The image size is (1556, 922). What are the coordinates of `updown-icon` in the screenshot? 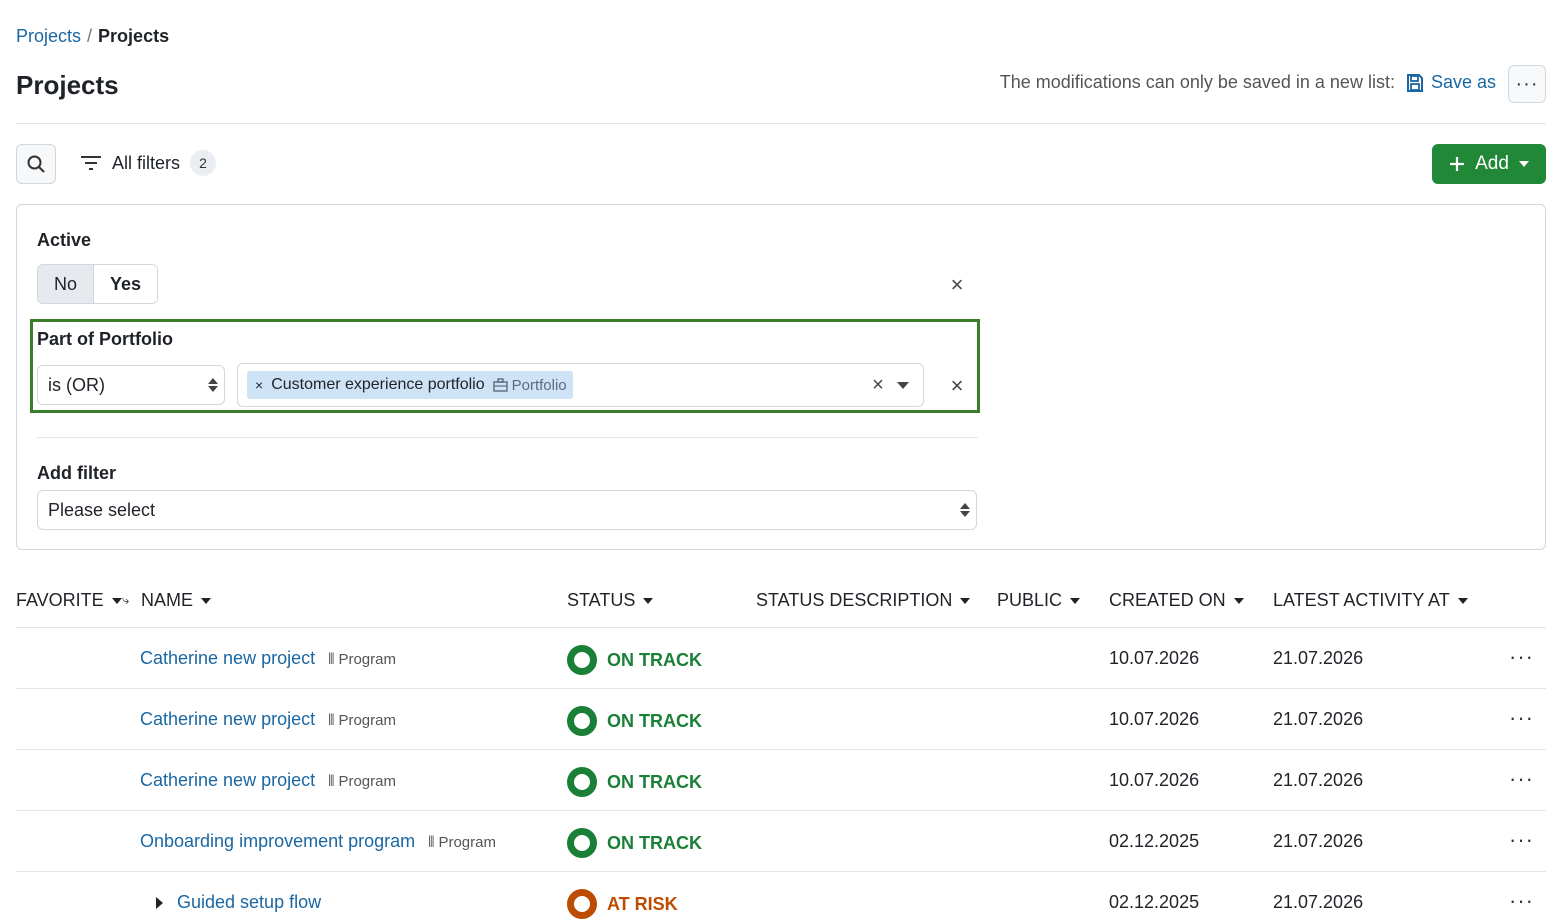 It's located at (213, 385).